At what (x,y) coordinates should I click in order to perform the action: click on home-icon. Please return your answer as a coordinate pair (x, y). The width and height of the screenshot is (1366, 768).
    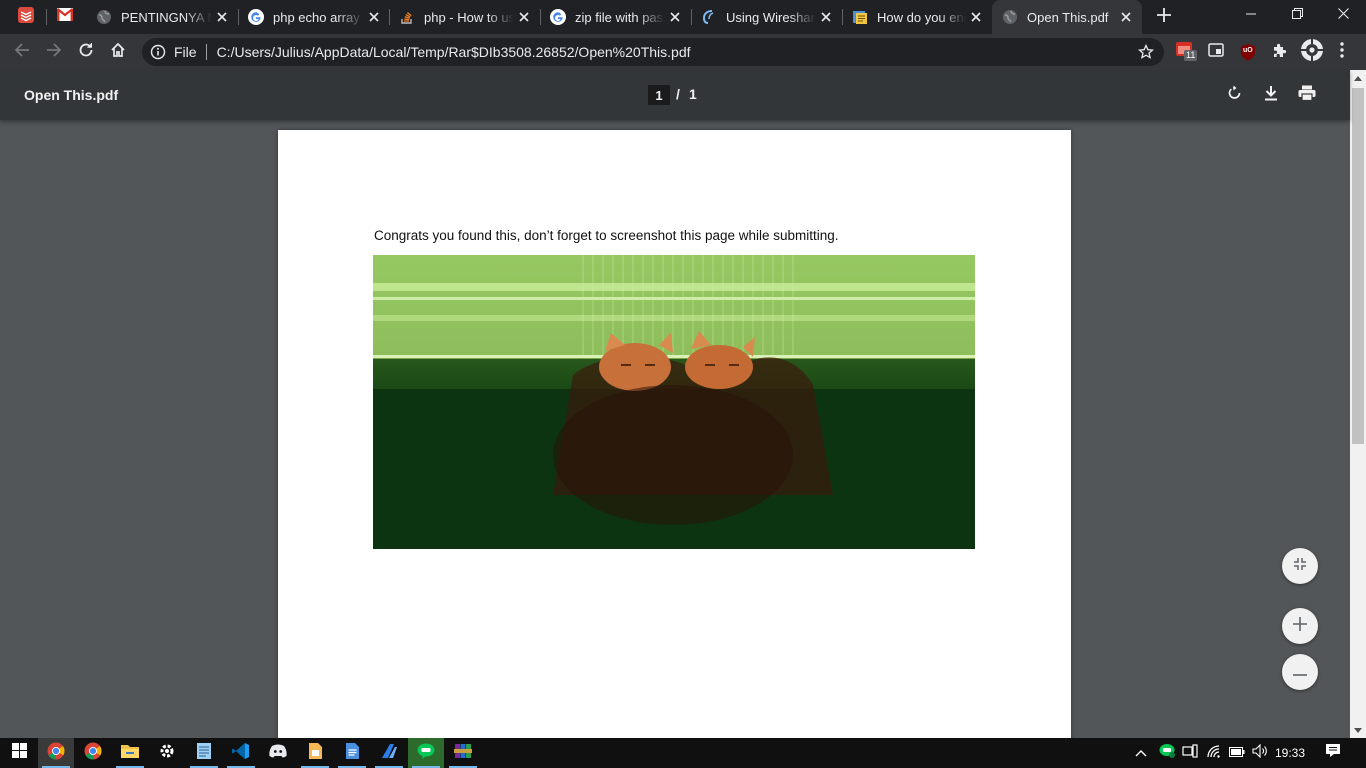
    Looking at the image, I should click on (118, 52).